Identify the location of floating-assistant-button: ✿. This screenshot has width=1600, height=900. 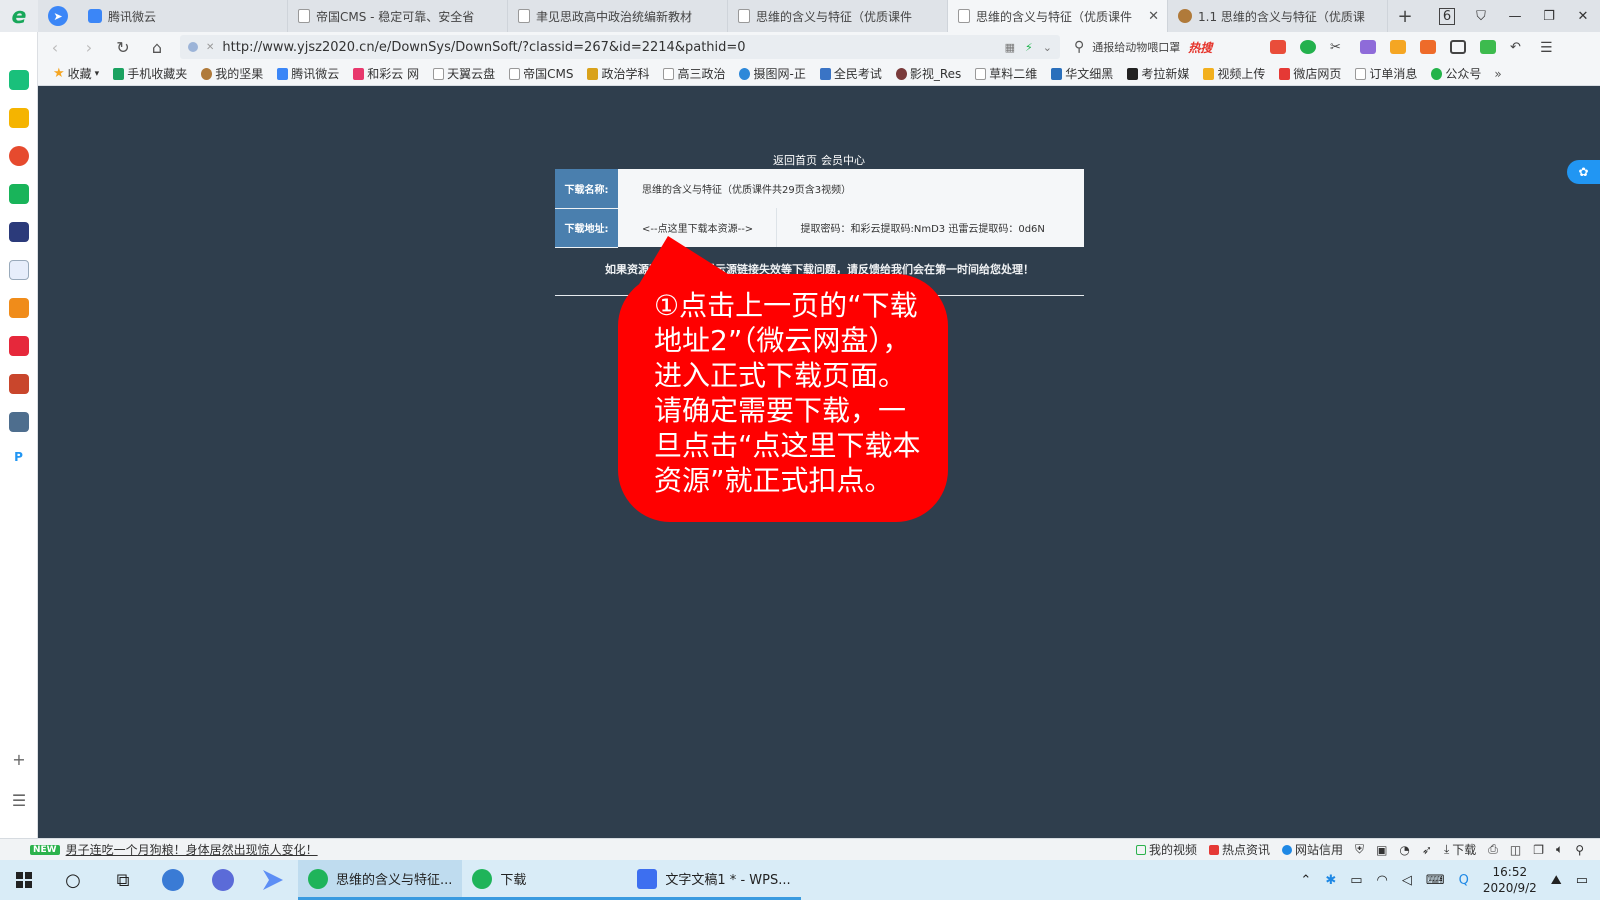
(1583, 172).